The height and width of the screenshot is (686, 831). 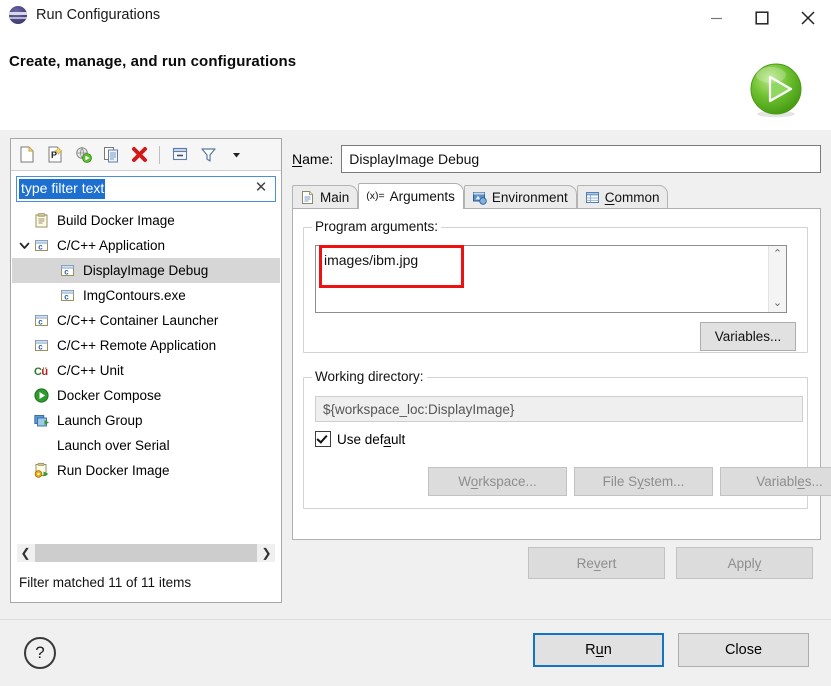 What do you see at coordinates (27, 155) in the screenshot?
I see `new-document-icon` at bounding box center [27, 155].